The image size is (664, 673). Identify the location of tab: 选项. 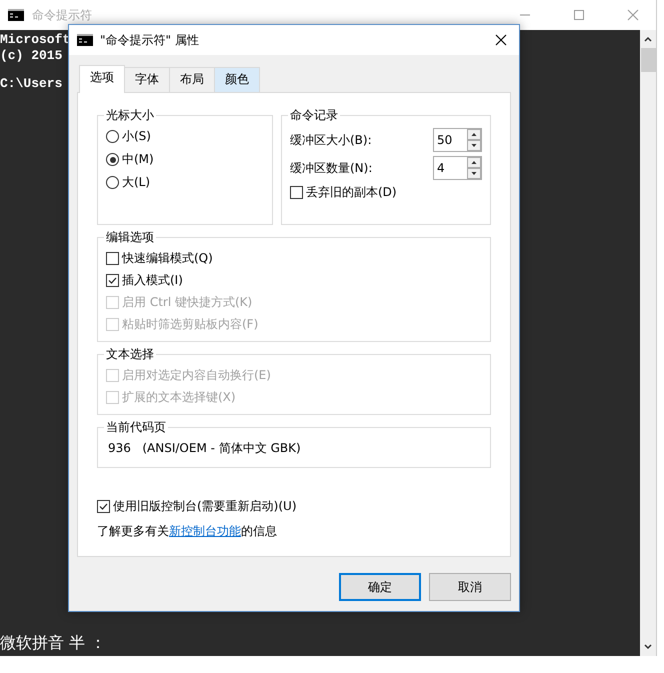
(102, 79).